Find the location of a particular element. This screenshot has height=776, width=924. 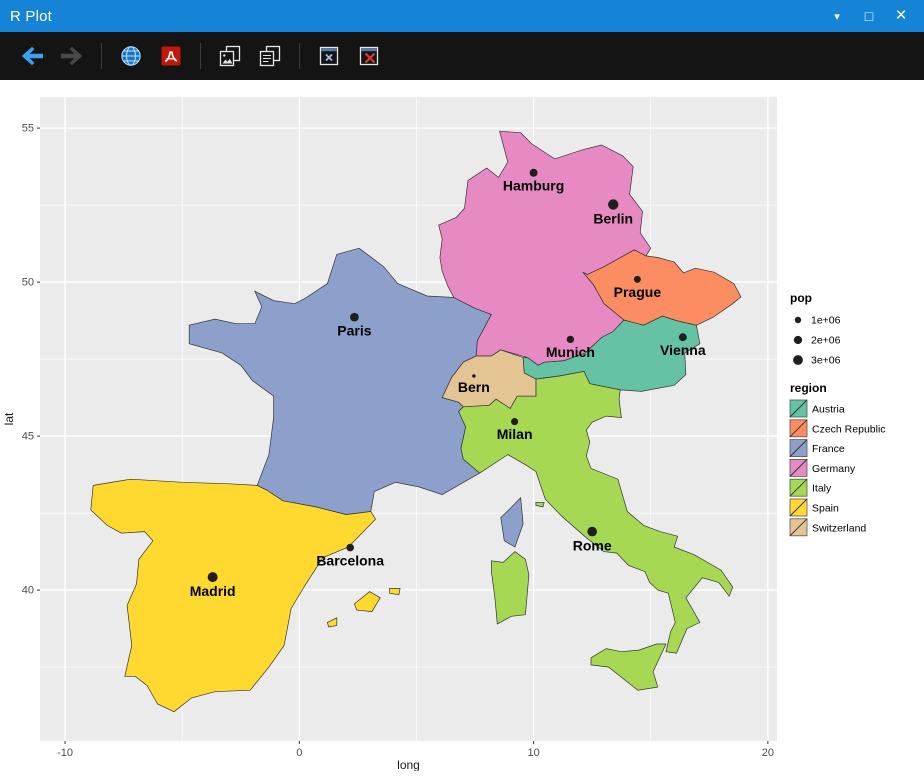

clear-all-plots-button is located at coordinates (369, 56).